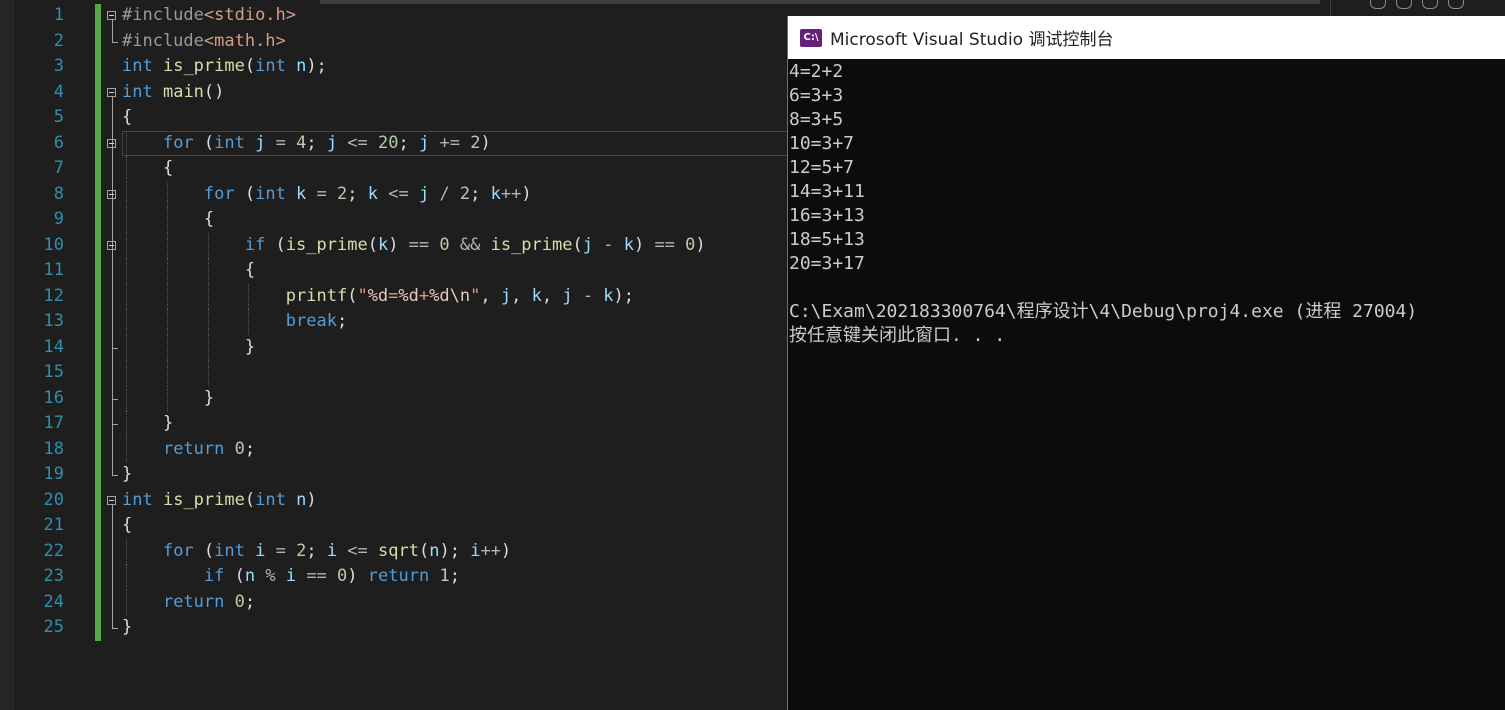 This screenshot has width=1505, height=710. Describe the element at coordinates (624, 295) in the screenshot. I see `code-token: );` at that location.